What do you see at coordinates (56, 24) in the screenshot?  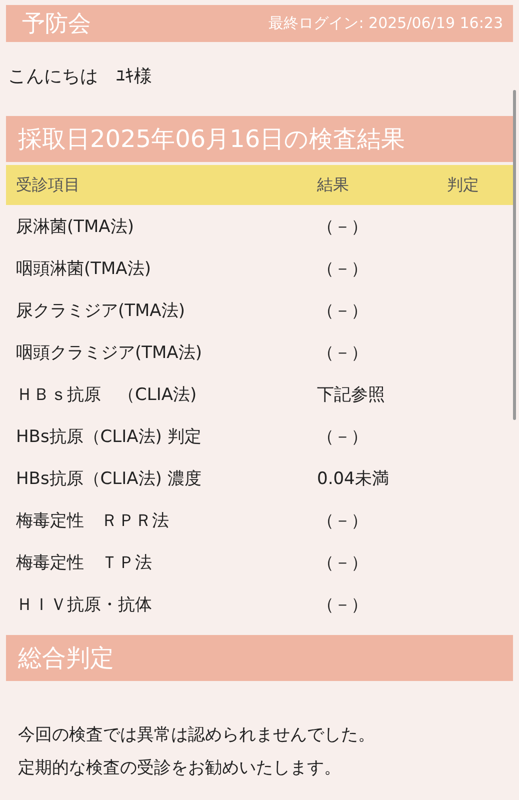 I see `site-logo: 予防会` at bounding box center [56, 24].